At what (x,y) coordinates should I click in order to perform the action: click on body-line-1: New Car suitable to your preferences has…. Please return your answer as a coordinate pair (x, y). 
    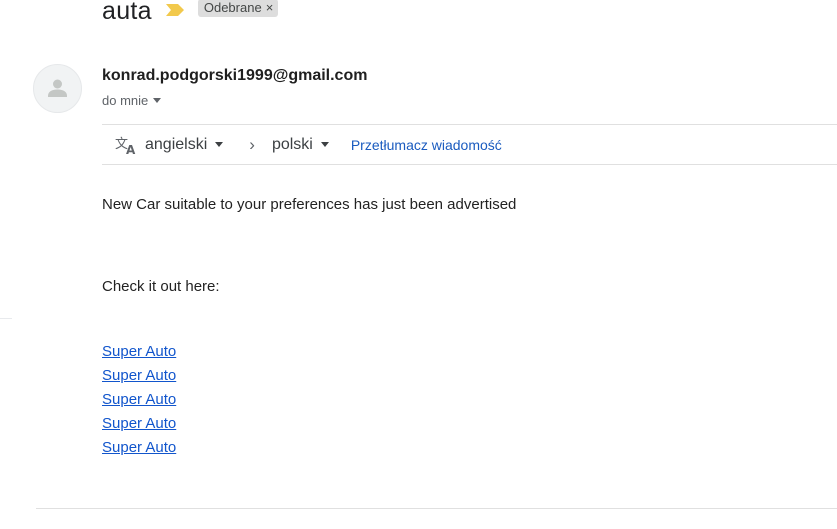
    Looking at the image, I should click on (309, 204).